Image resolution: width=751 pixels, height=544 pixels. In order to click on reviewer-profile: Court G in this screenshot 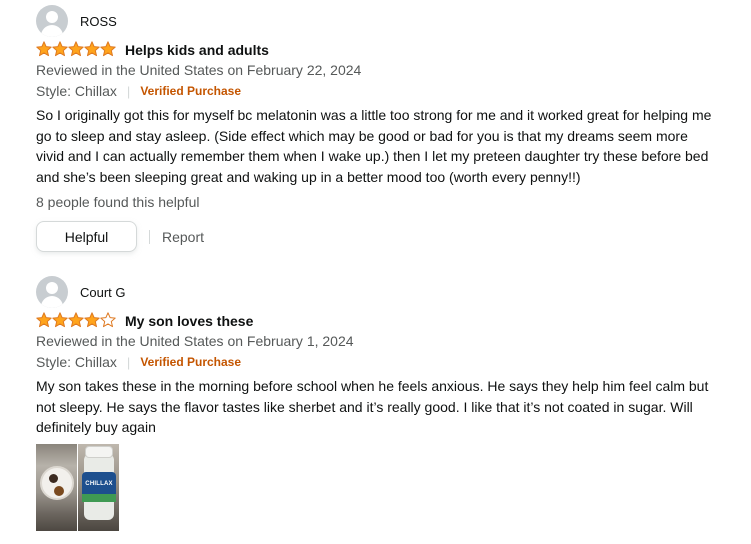, I will do `click(81, 292)`.